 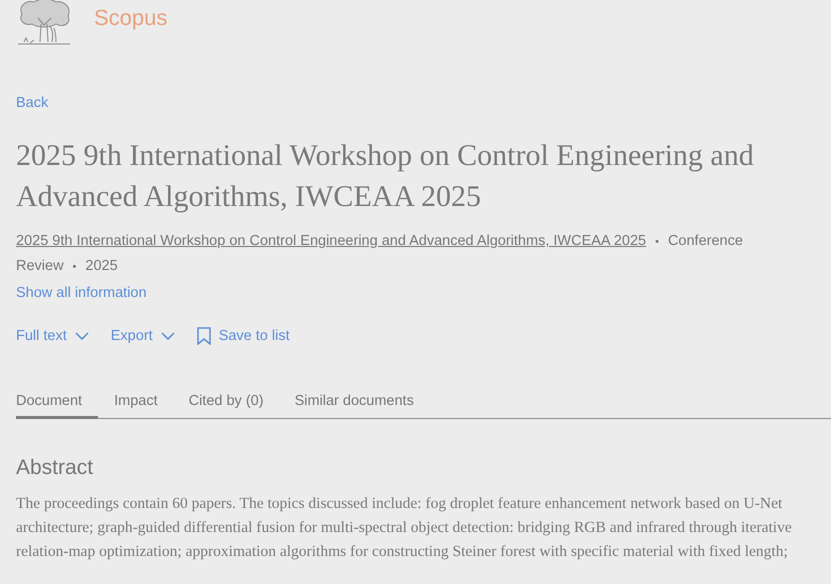 I want to click on source-detail: Review, so click(x=40, y=266).